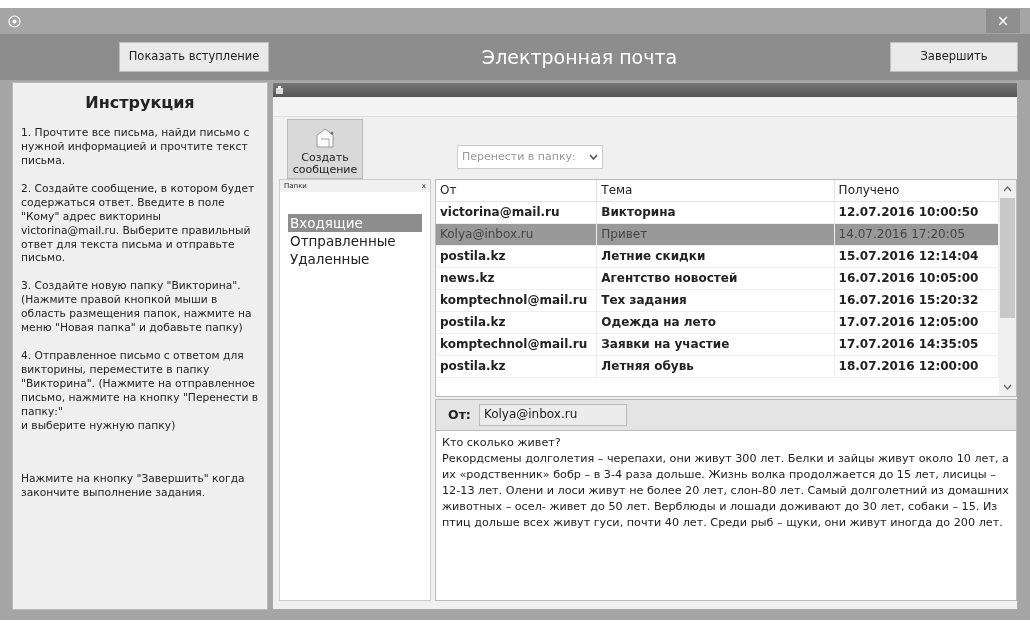 The height and width of the screenshot is (626, 1030). Describe the element at coordinates (138, 223) in the screenshot. I see `instruction-text: 2. Создайте сообщение, в котором будет содержаться ответ. Введите в поле "Кому" адрес викторины victorina@mail.ru. Выберите правильный ответ для текста письма и отправьте письмо.` at that location.